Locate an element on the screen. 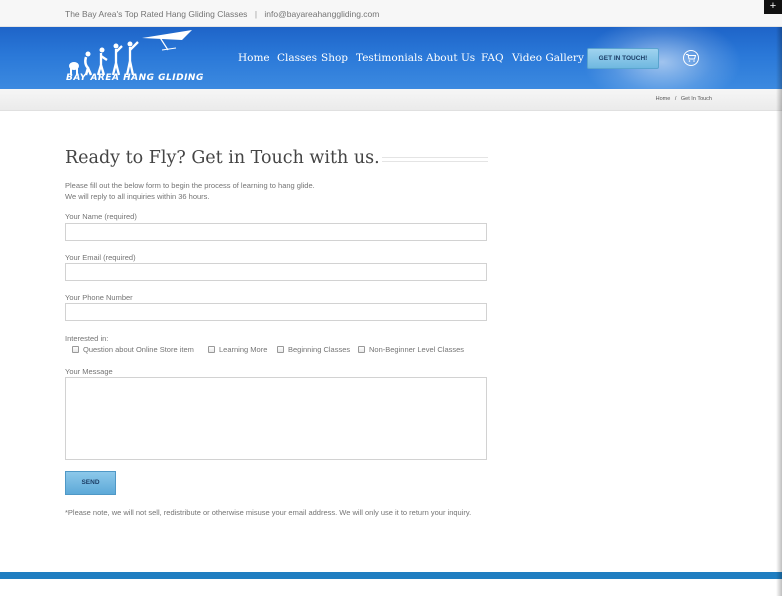  logo-text: BAY AREA HANG GLIDING is located at coordinates (135, 78).